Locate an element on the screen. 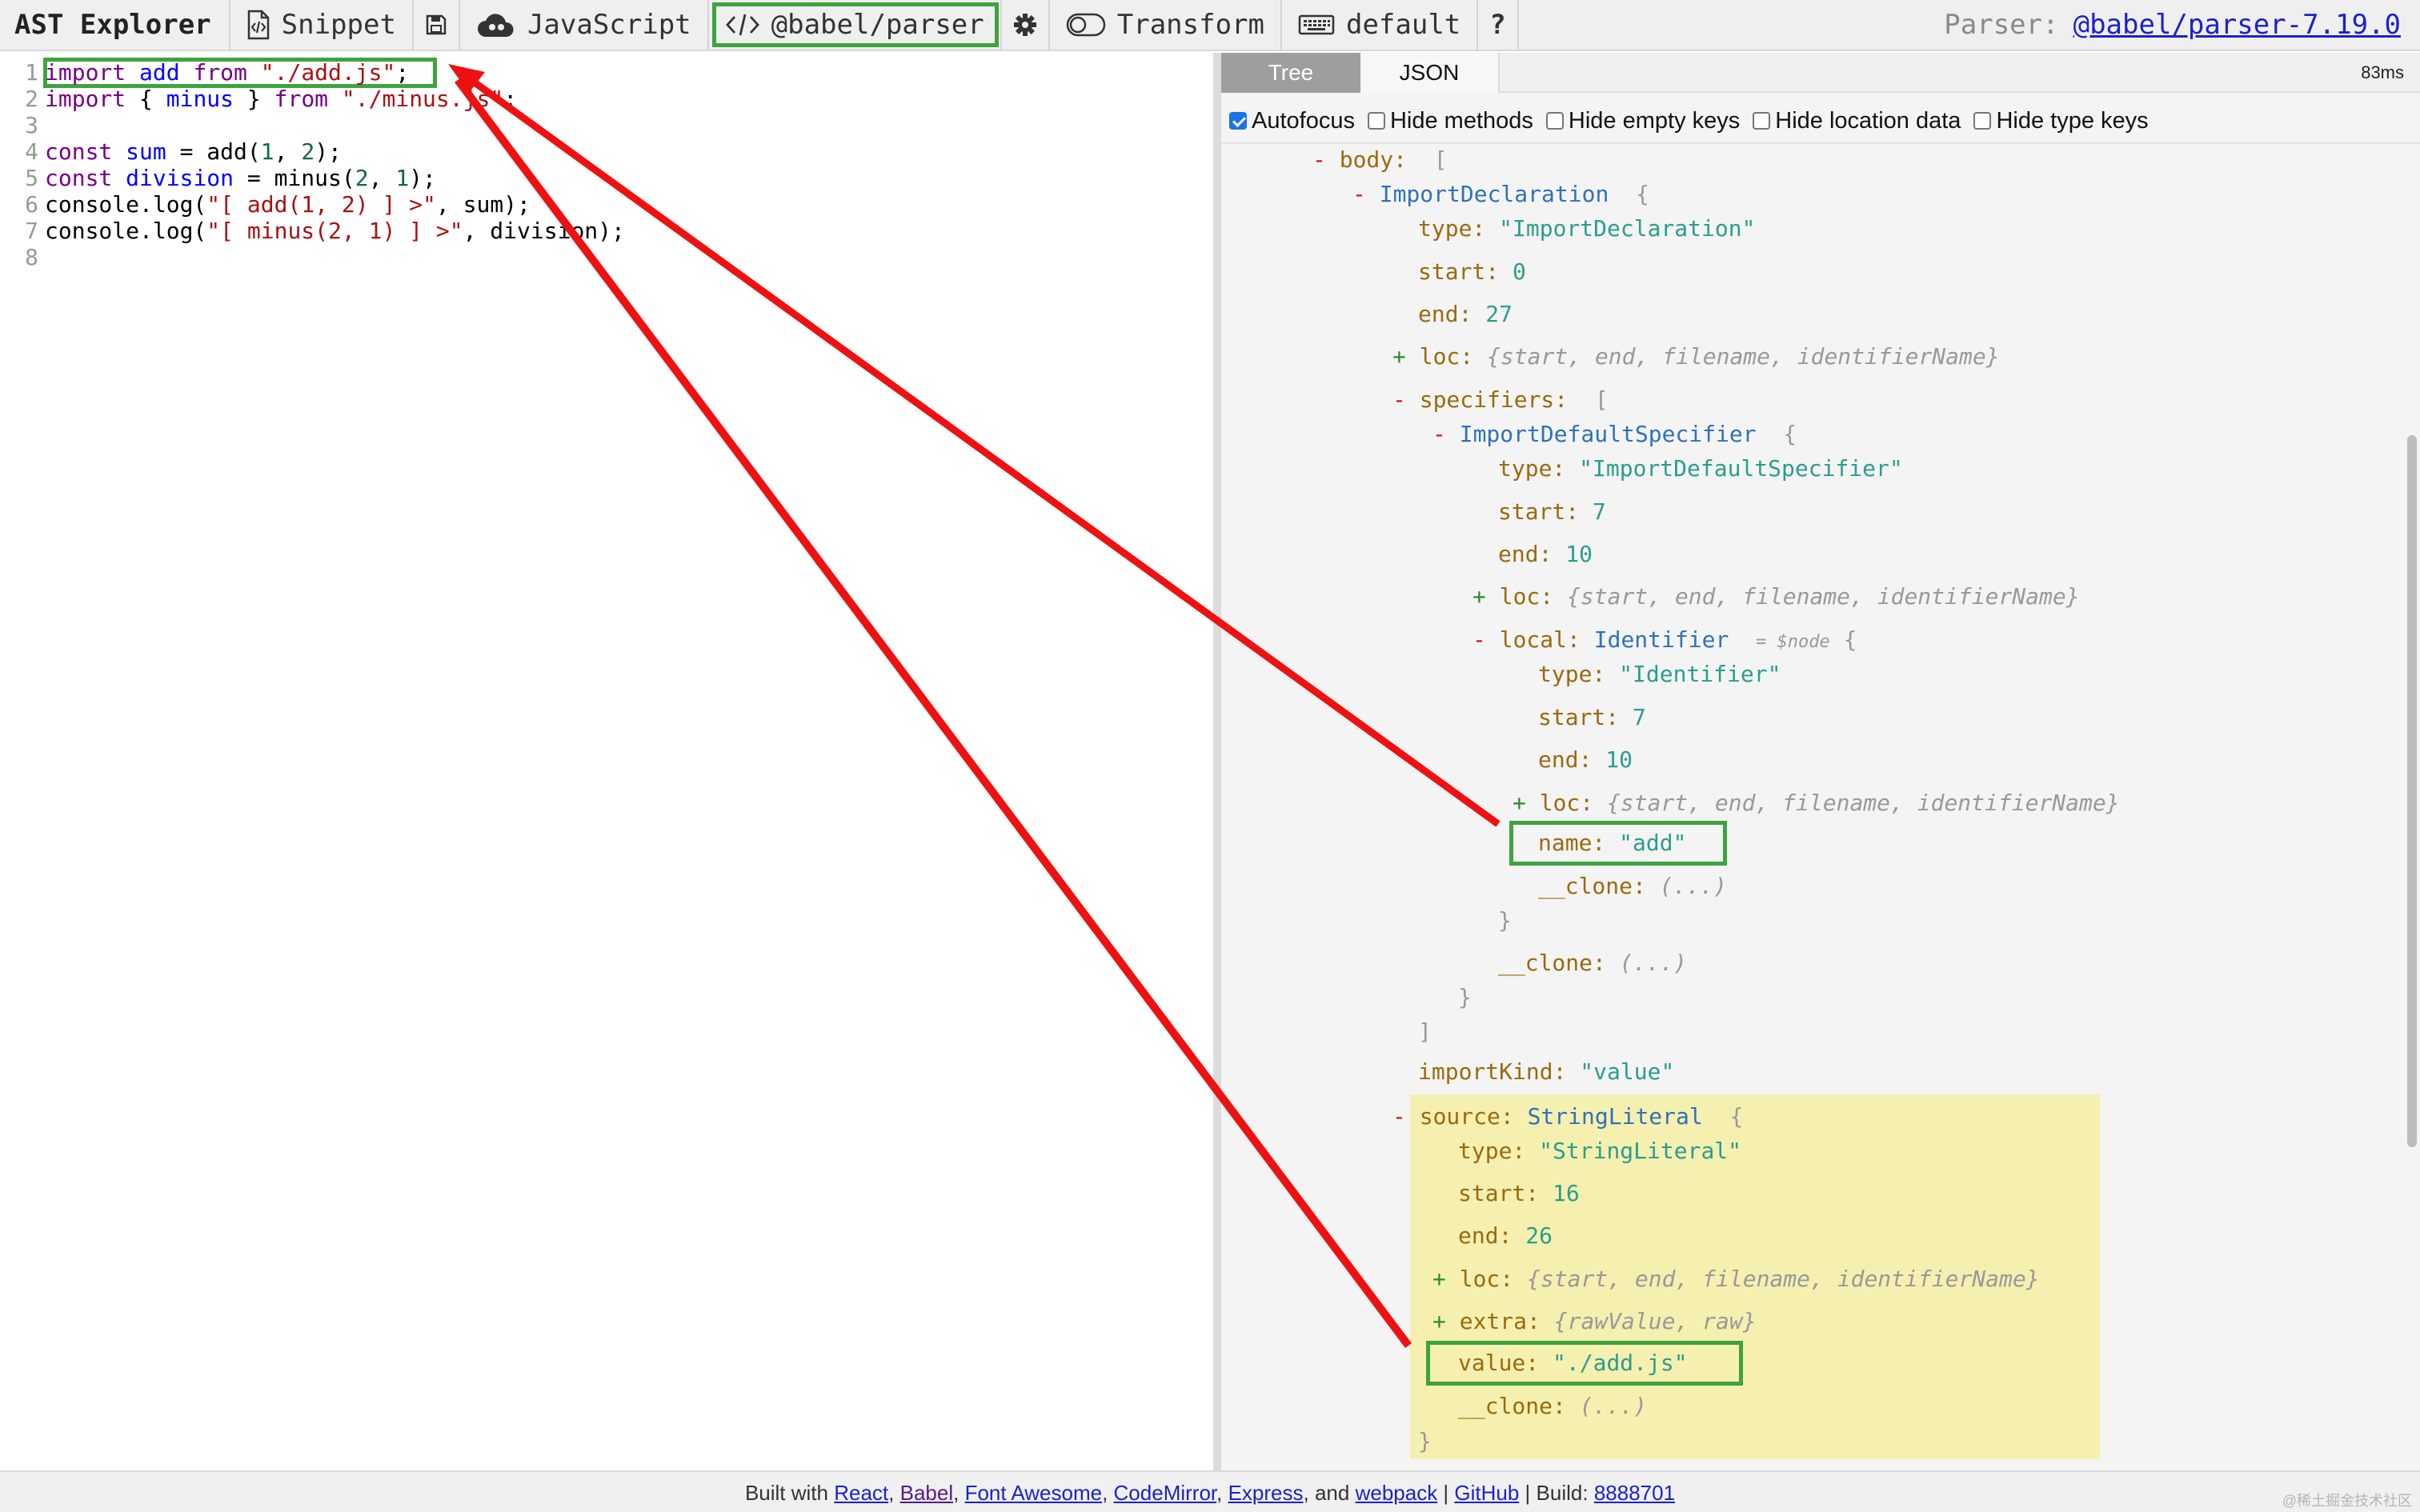 This screenshot has width=2420, height=1512. and-text: and is located at coordinates (1332, 1493).